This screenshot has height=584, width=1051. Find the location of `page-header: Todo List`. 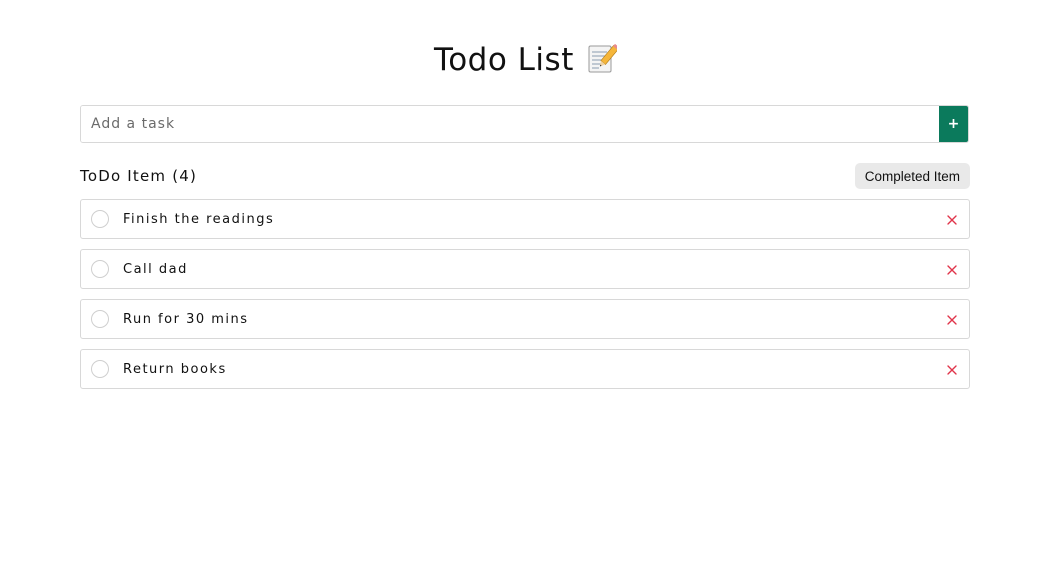

page-header: Todo List is located at coordinates (525, 62).